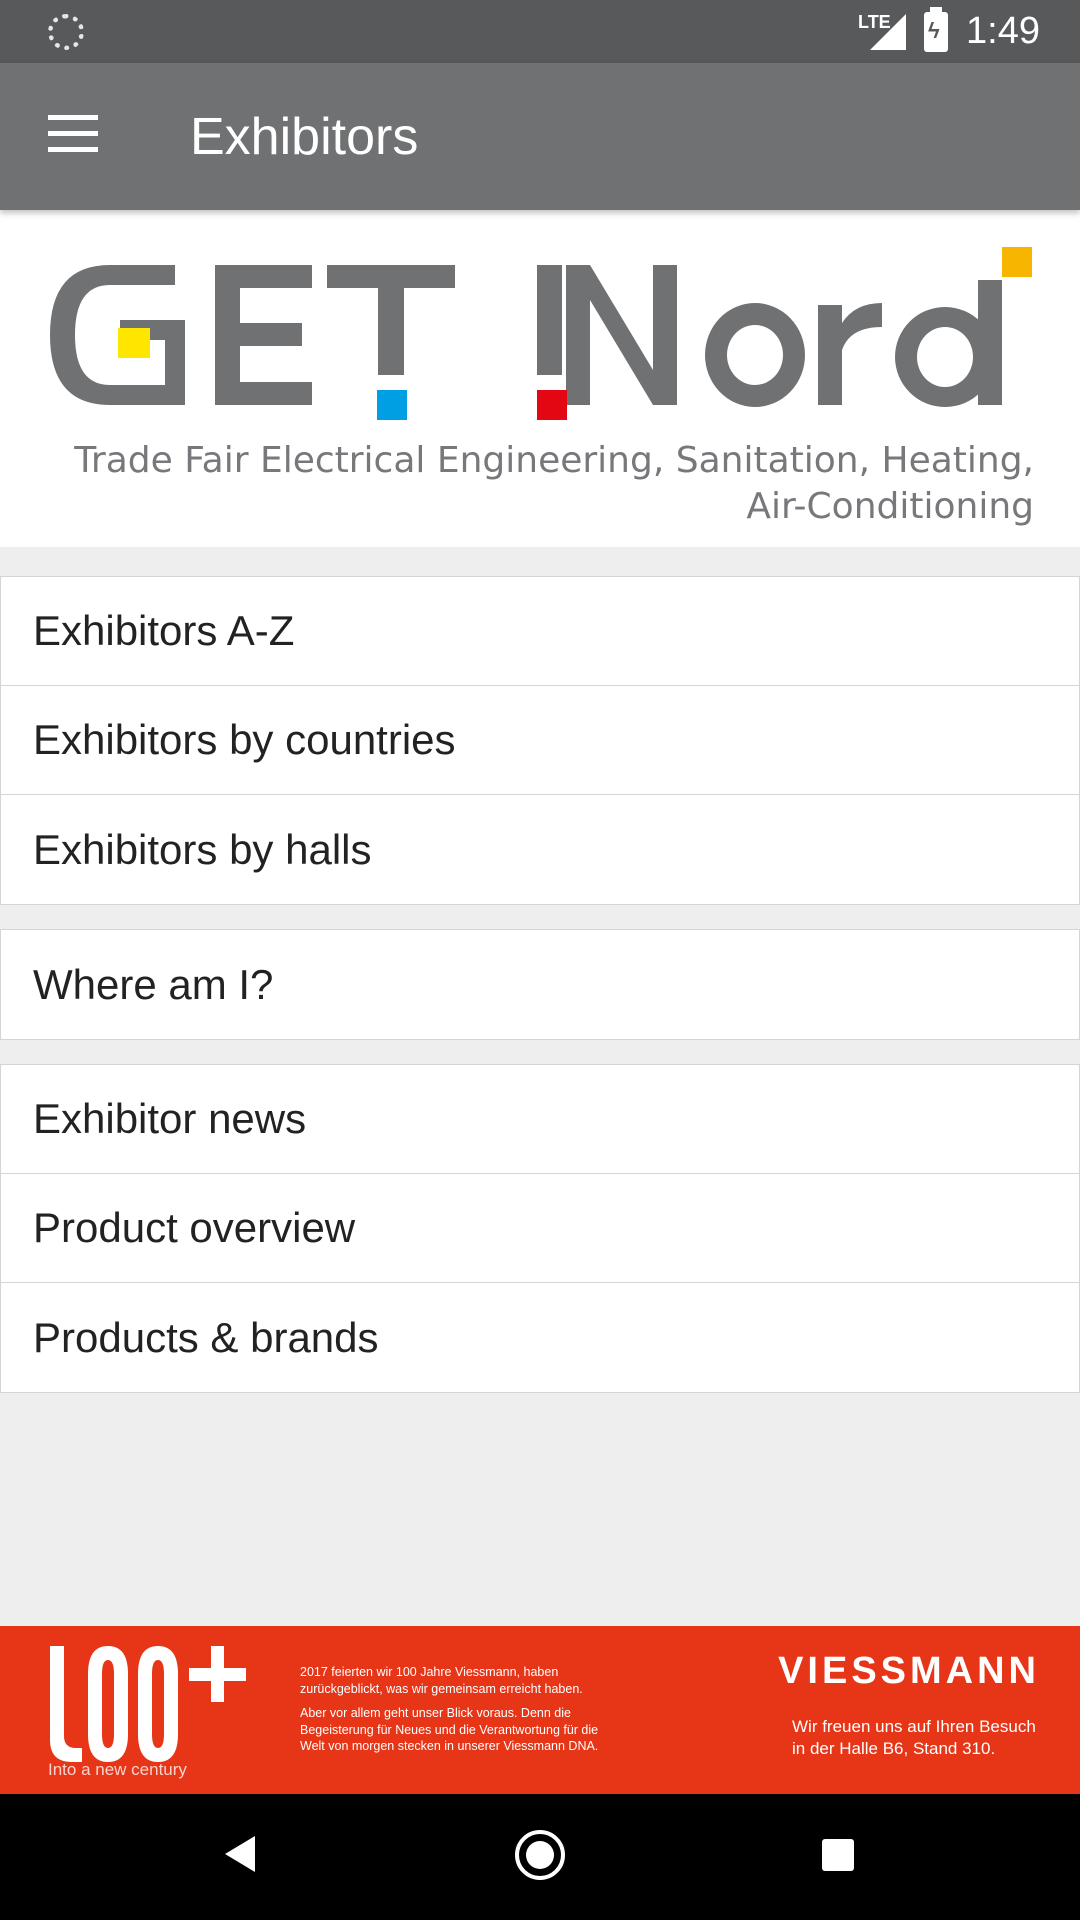 This screenshot has height=1920, width=1080. Describe the element at coordinates (66, 32) in the screenshot. I see `sync-icon` at that location.